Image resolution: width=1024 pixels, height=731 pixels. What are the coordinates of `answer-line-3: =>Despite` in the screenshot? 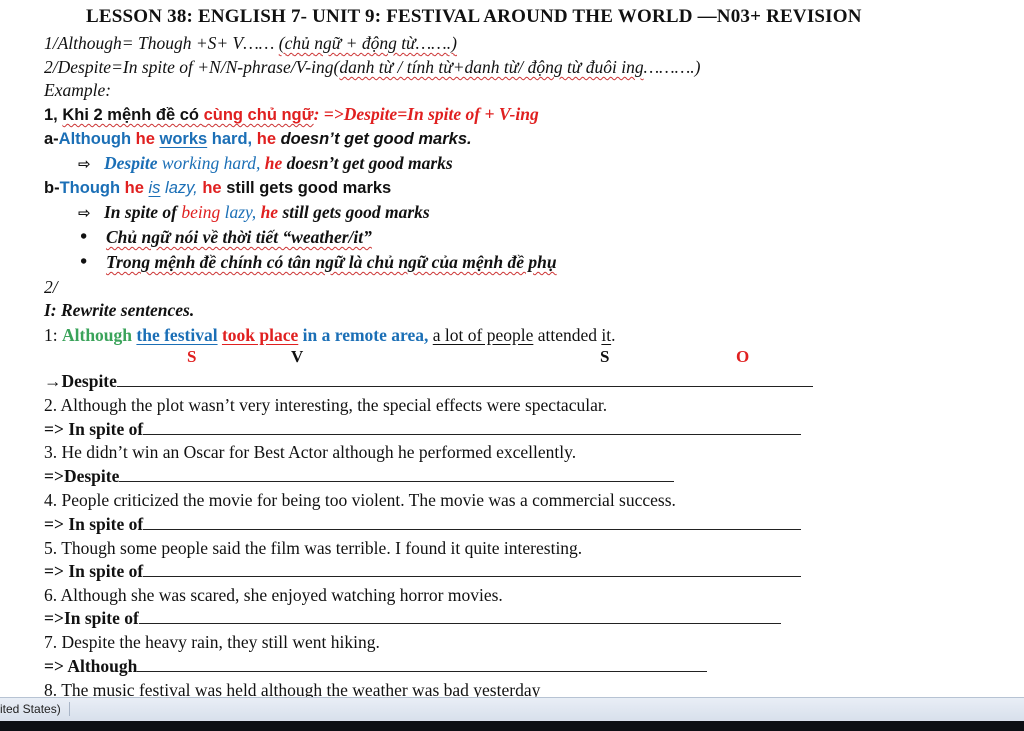 It's located at (359, 476).